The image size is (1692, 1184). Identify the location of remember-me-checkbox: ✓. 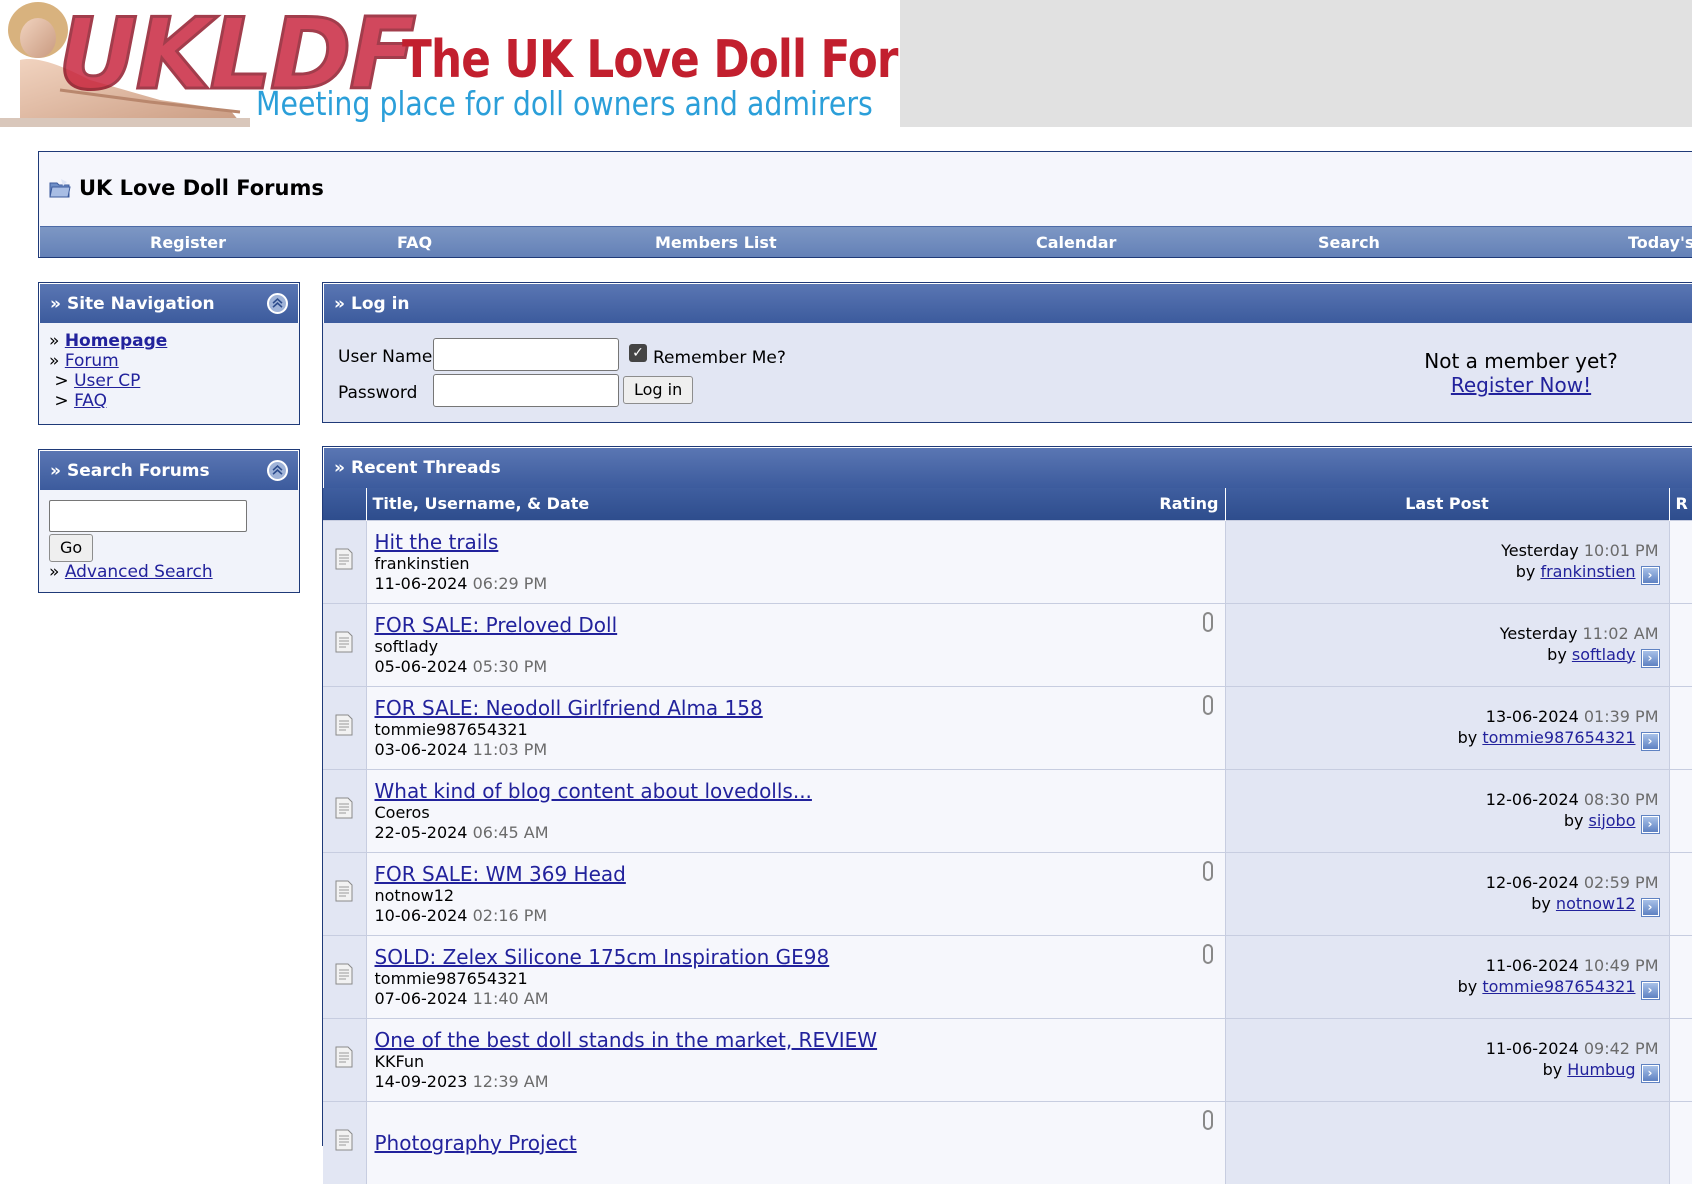
(638, 353).